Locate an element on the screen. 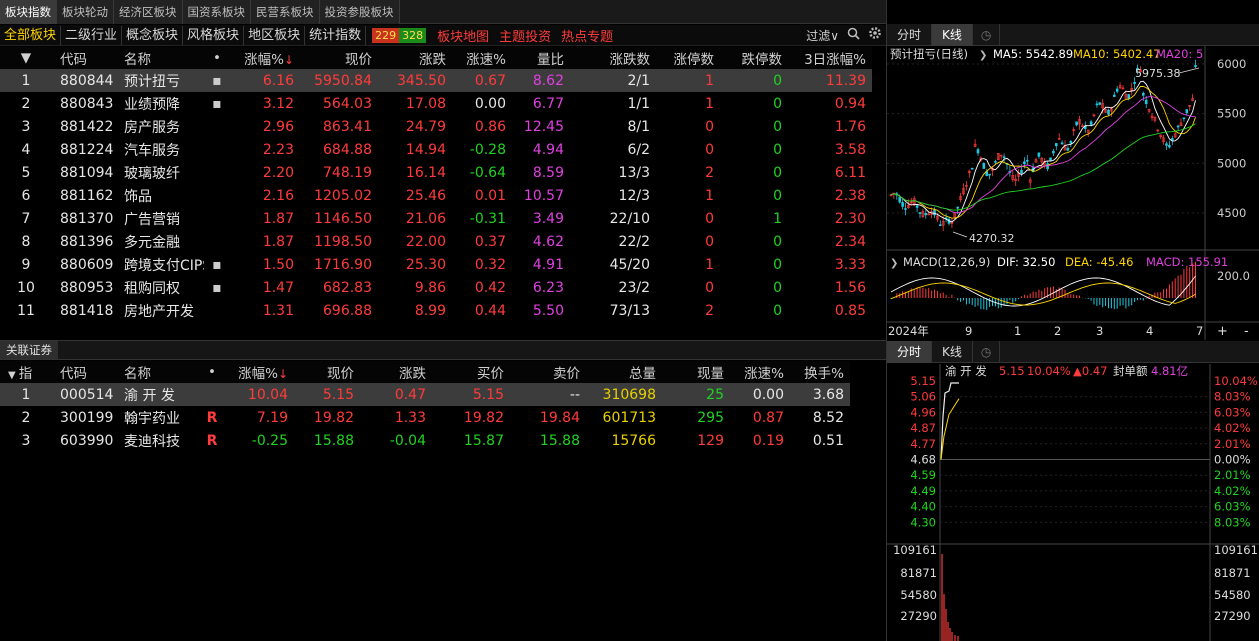  related-header-4: 涨幅%↓ is located at coordinates (262, 372).